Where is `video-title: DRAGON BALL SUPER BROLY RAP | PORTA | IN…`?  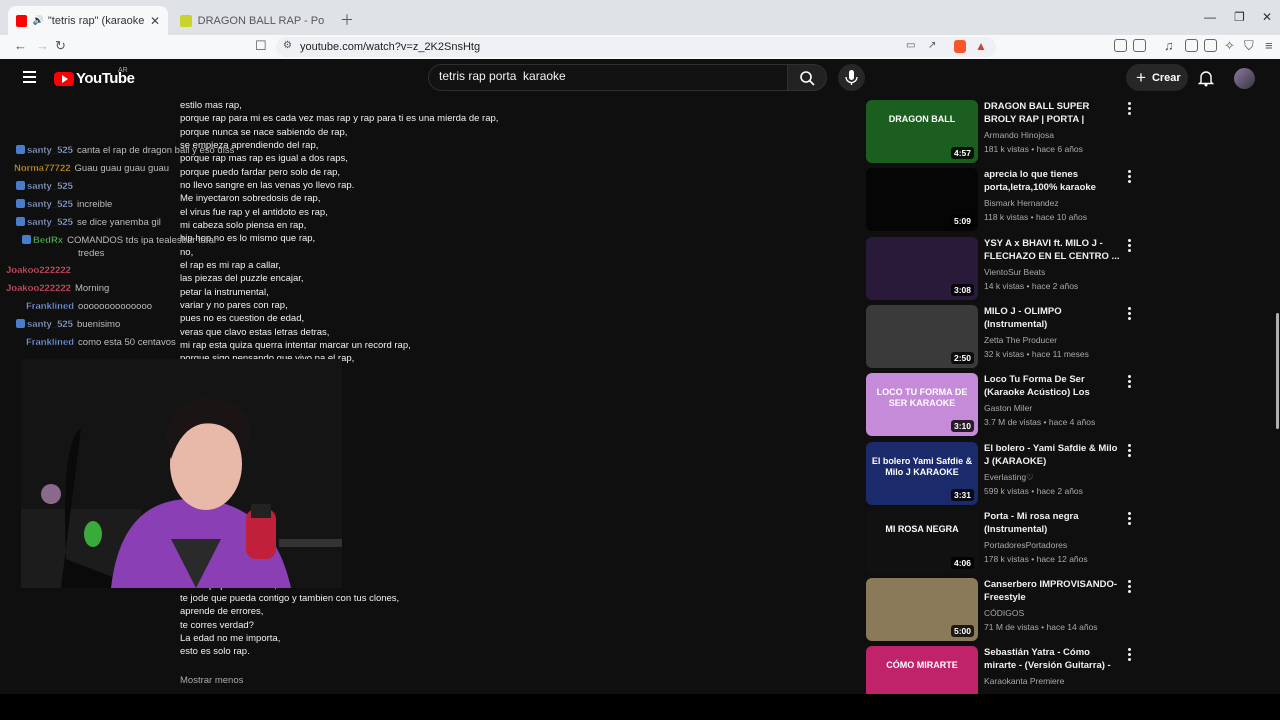
video-title: DRAGON BALL SUPER BROLY RAP | PORTA | IN… is located at coordinates (1054, 113).